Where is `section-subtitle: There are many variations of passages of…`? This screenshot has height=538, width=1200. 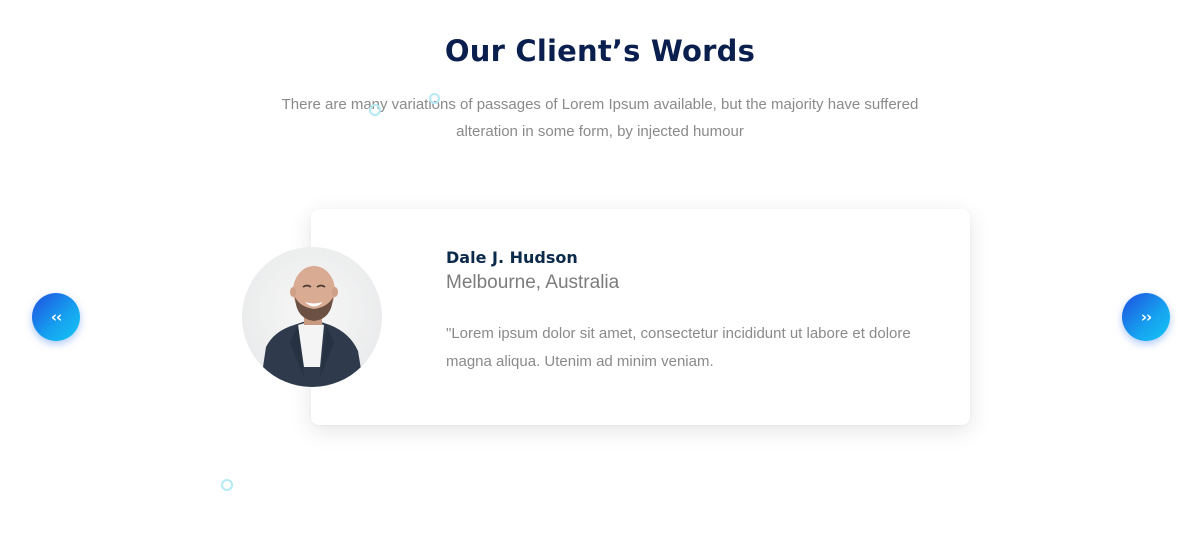 section-subtitle: There are many variations of passages of… is located at coordinates (600, 118).